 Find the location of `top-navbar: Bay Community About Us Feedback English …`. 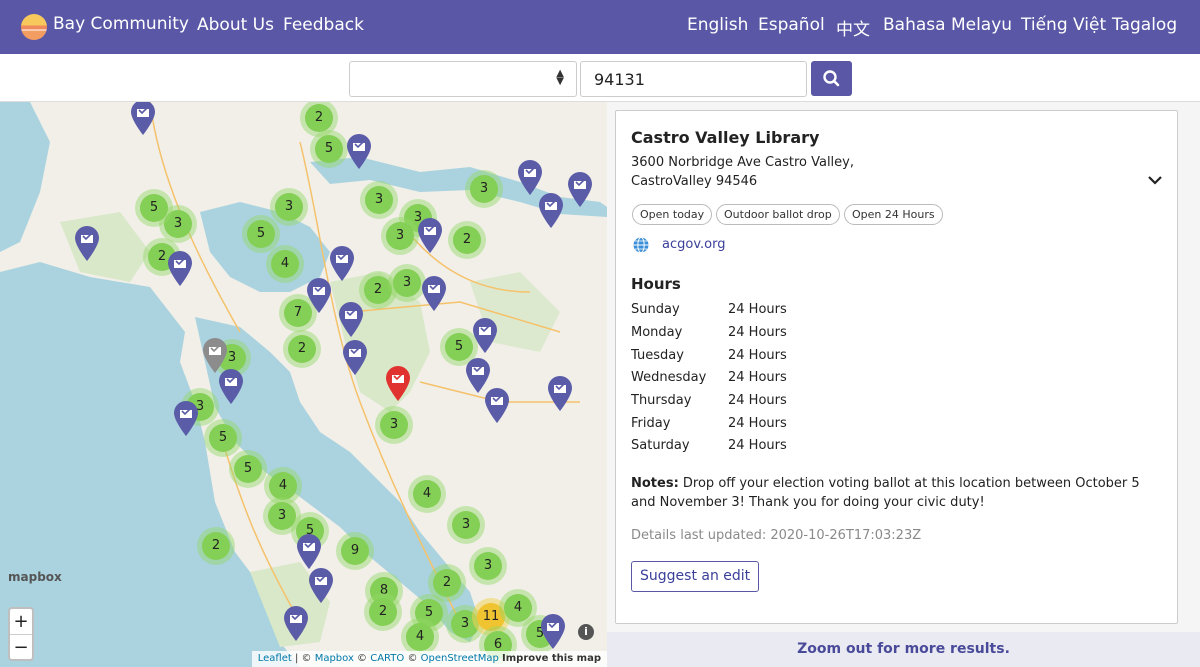

top-navbar: Bay Community About Us Feedback English … is located at coordinates (600, 27).